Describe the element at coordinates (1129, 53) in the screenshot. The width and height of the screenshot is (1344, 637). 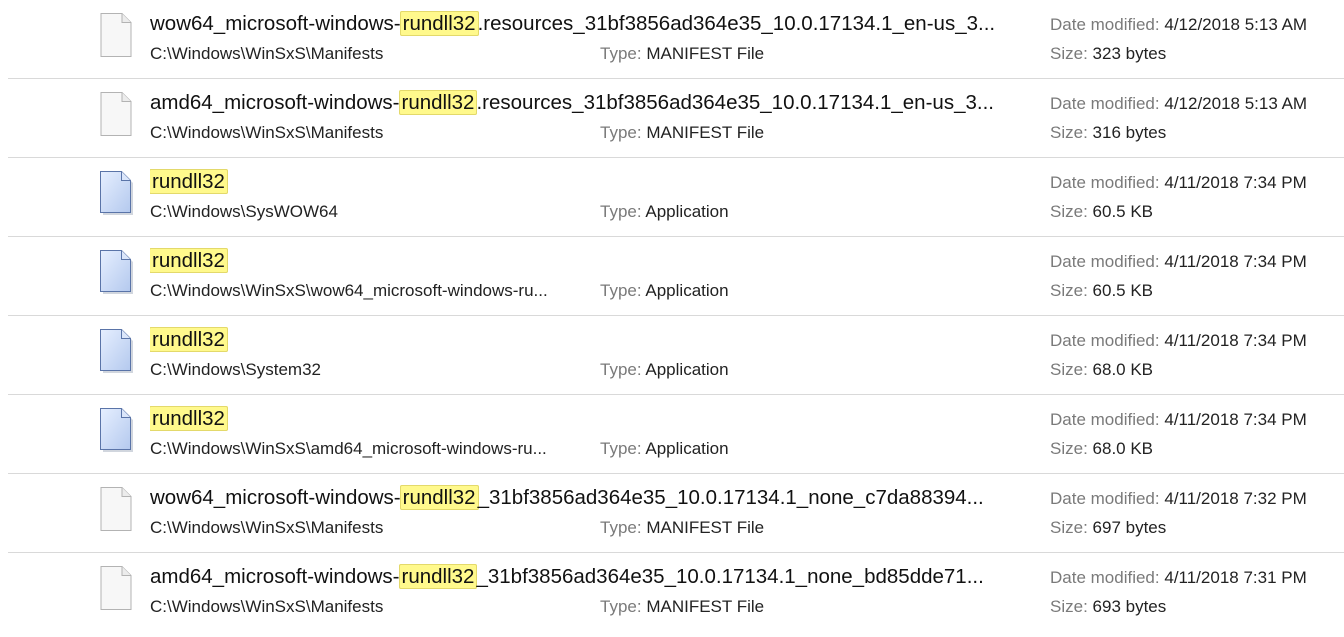
I see `size-value: 323 bytes` at that location.